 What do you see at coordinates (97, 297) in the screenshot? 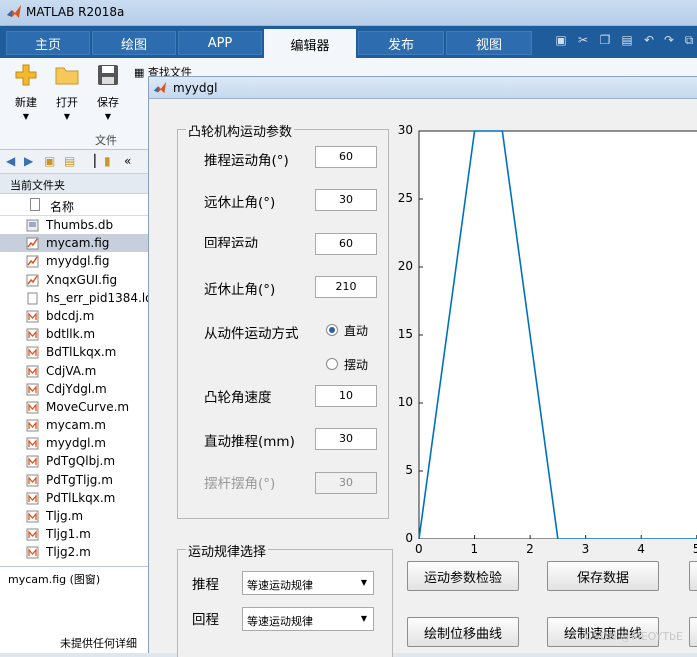
I see `file-name: hs_err_pid1384.lo` at bounding box center [97, 297].